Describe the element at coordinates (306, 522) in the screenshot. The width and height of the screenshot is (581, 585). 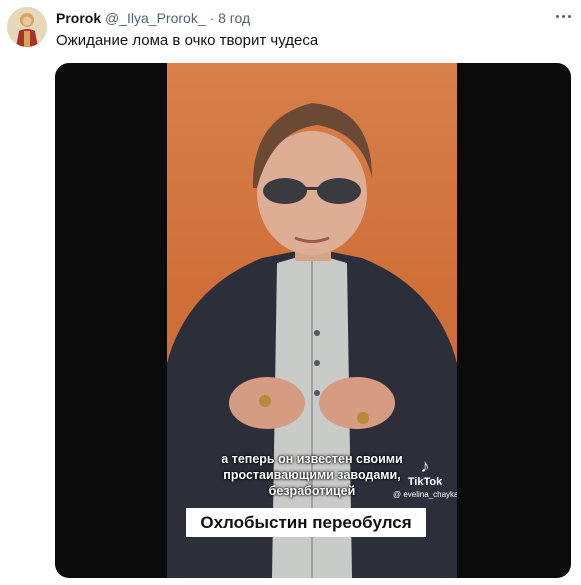
I see `video-caption: Охлобыстин переобулся` at that location.